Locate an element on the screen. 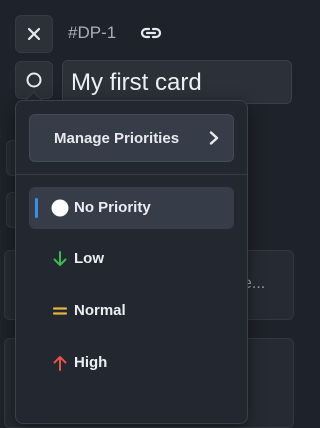  card-id: #DP-1 is located at coordinates (92, 32).